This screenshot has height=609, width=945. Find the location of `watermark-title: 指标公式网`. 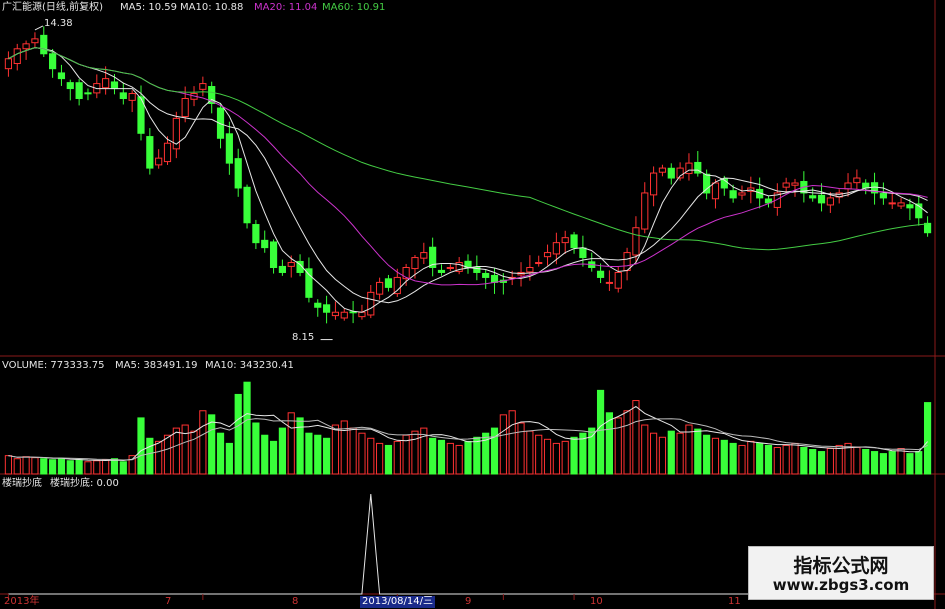

watermark-title: 指标公式网 is located at coordinates (841, 566).